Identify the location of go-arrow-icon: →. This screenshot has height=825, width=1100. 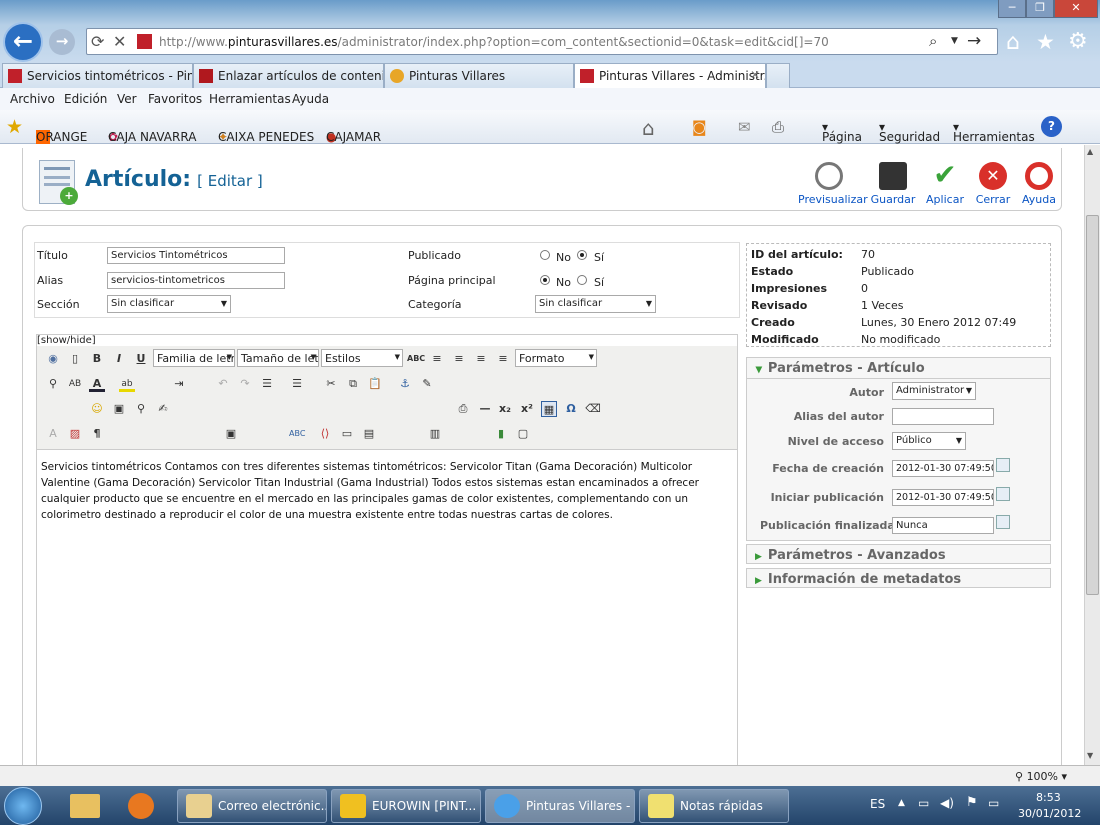
(974, 41).